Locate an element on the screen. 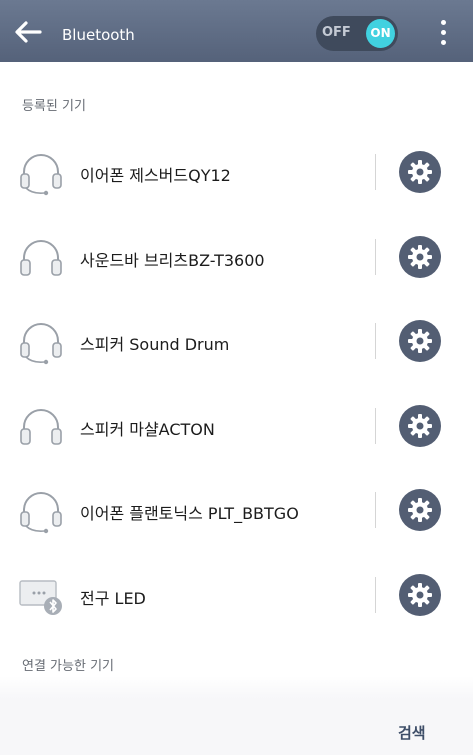  device-row: 사운드바 브리츠BZ-T3600 is located at coordinates (236, 257).